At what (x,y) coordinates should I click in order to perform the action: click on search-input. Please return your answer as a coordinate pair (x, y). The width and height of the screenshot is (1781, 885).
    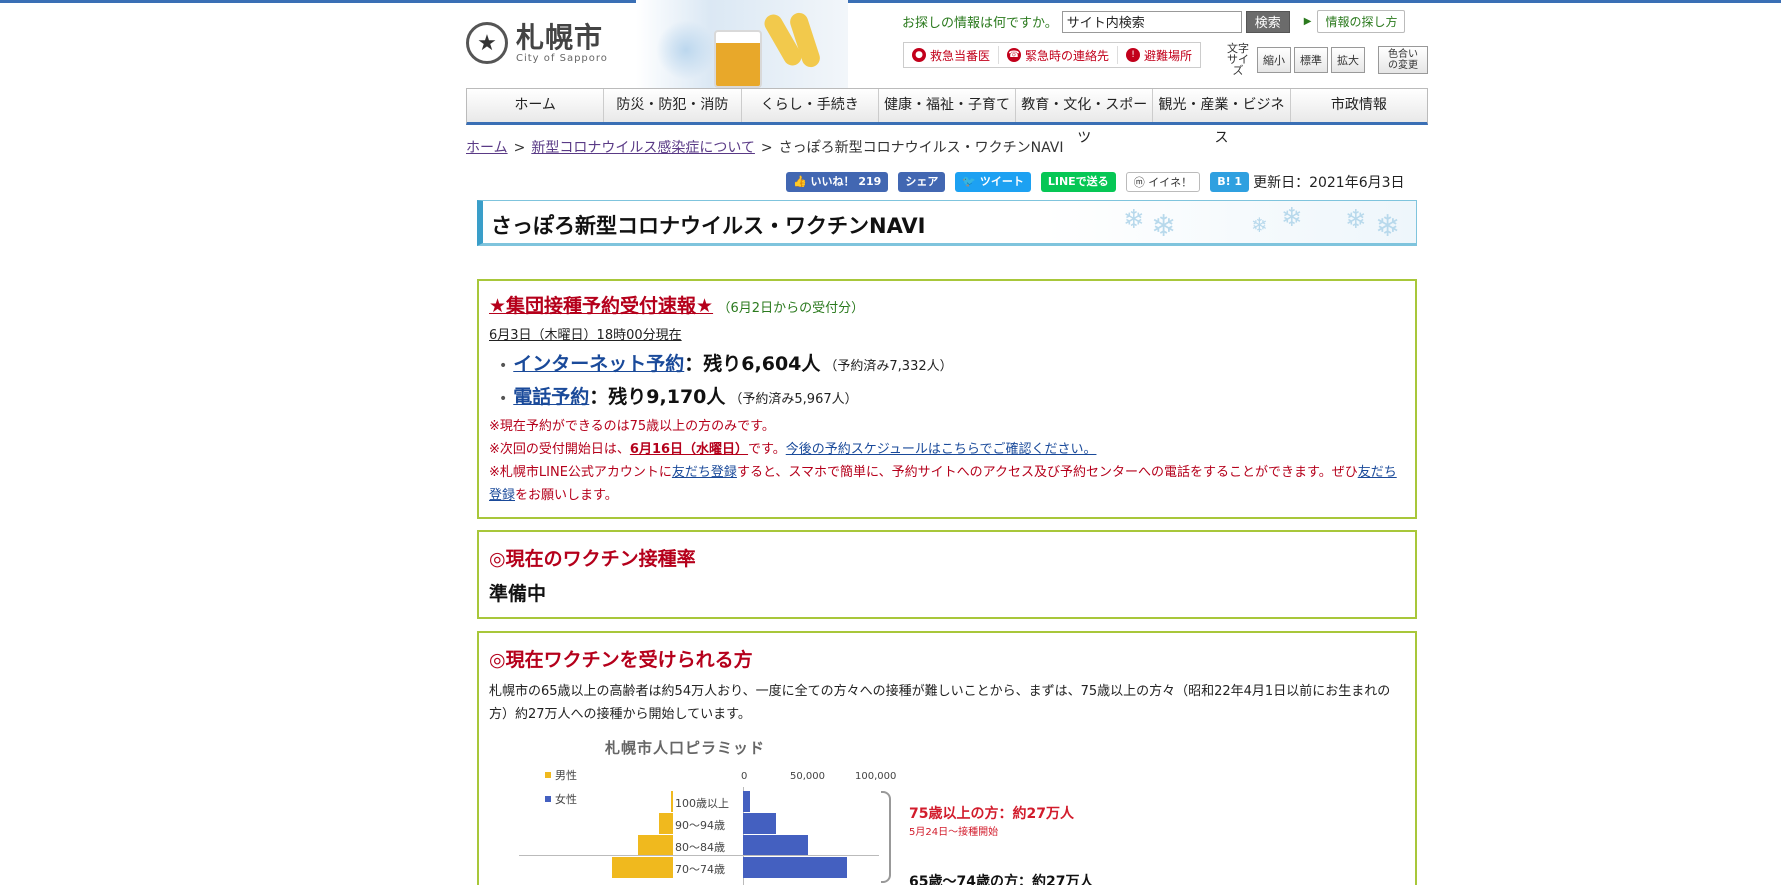
    Looking at the image, I should click on (1151, 21).